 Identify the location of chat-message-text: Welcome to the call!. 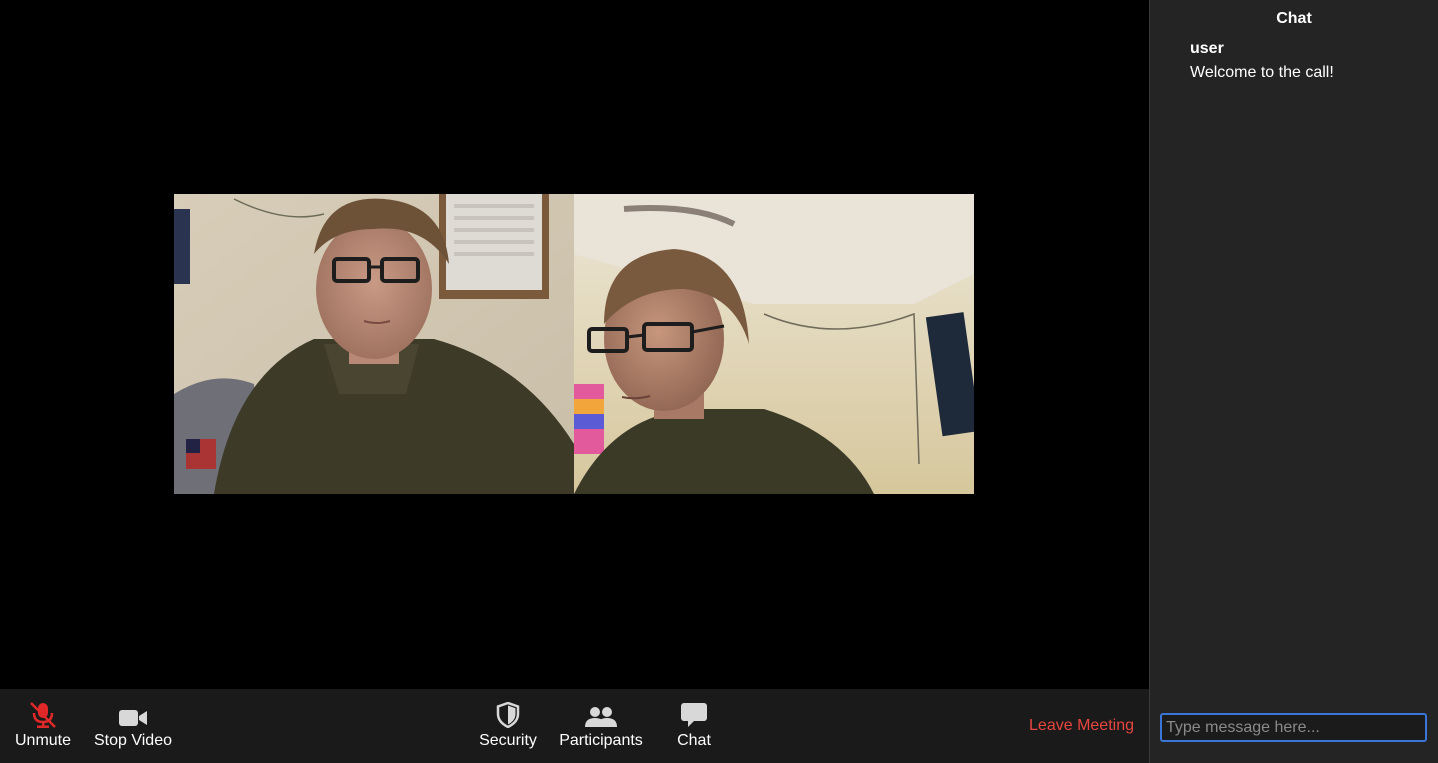
(1262, 72).